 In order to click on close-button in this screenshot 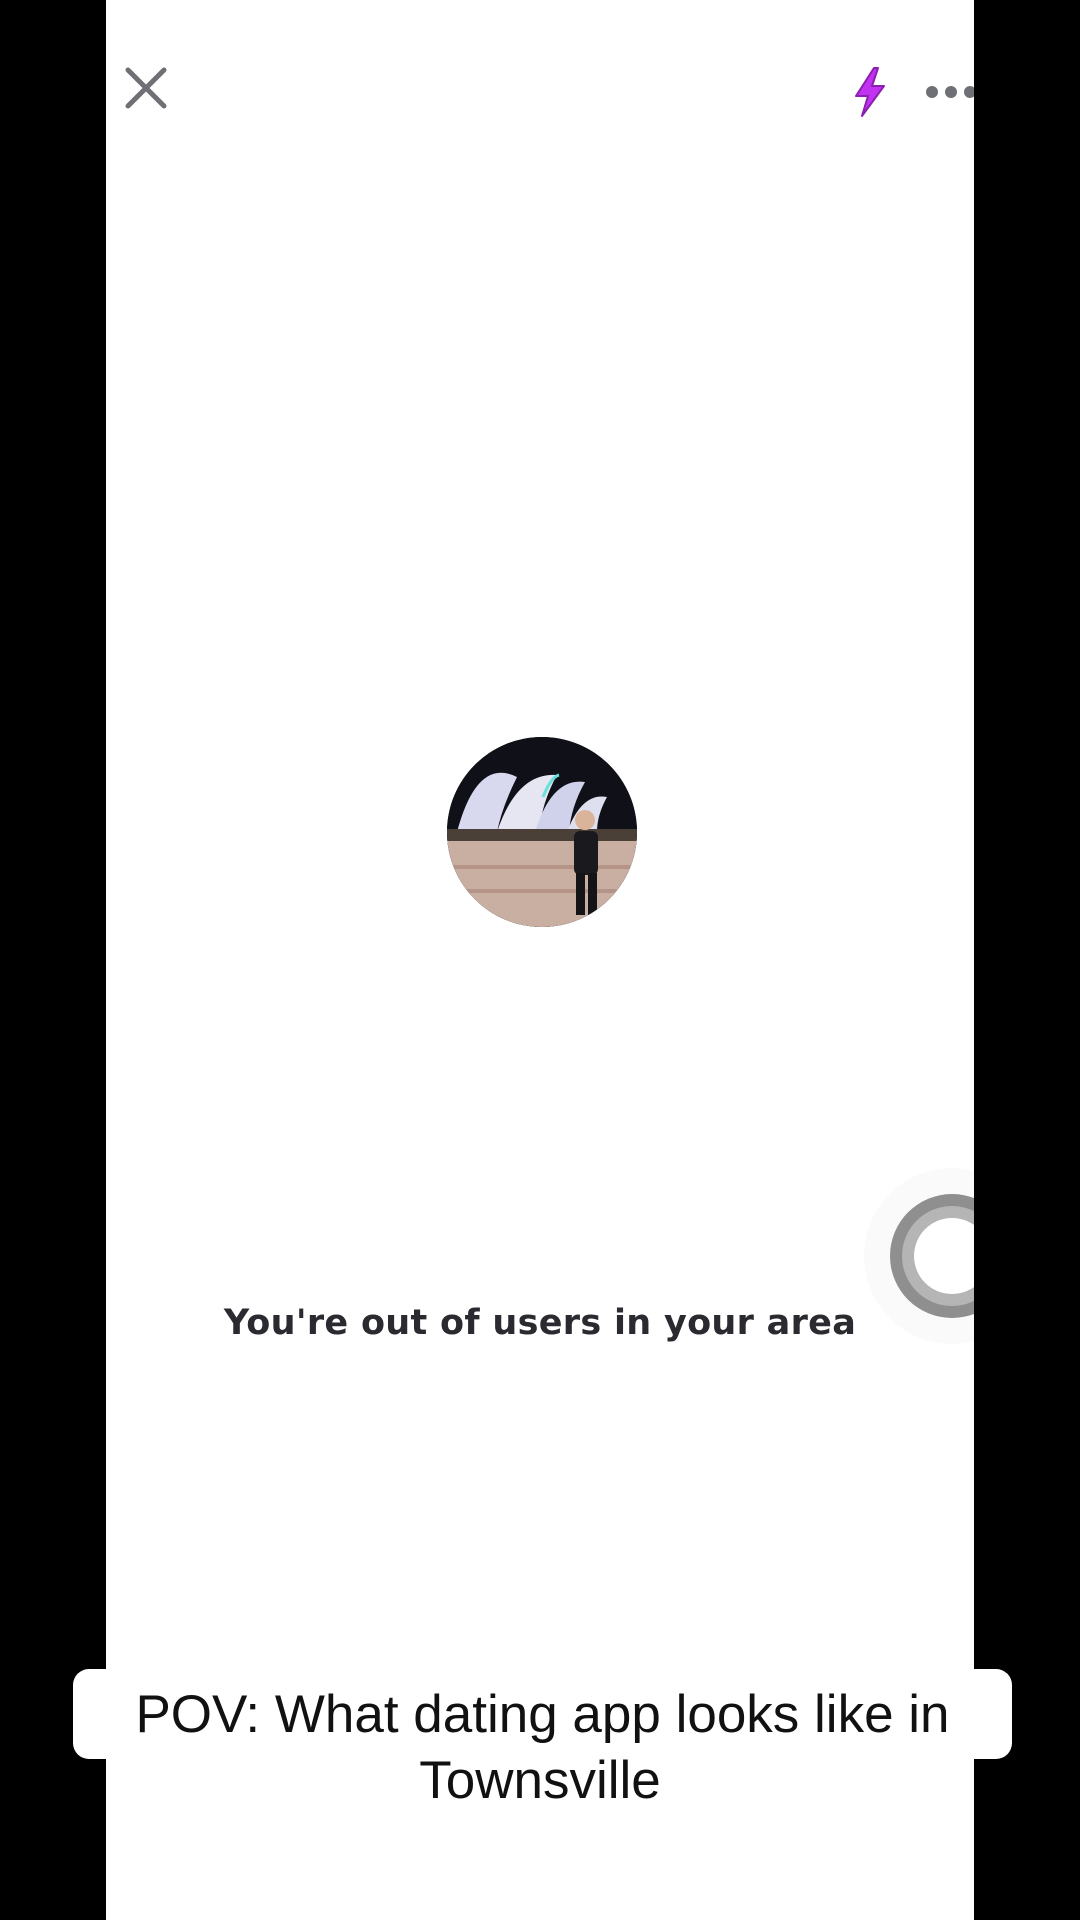, I will do `click(146, 88)`.